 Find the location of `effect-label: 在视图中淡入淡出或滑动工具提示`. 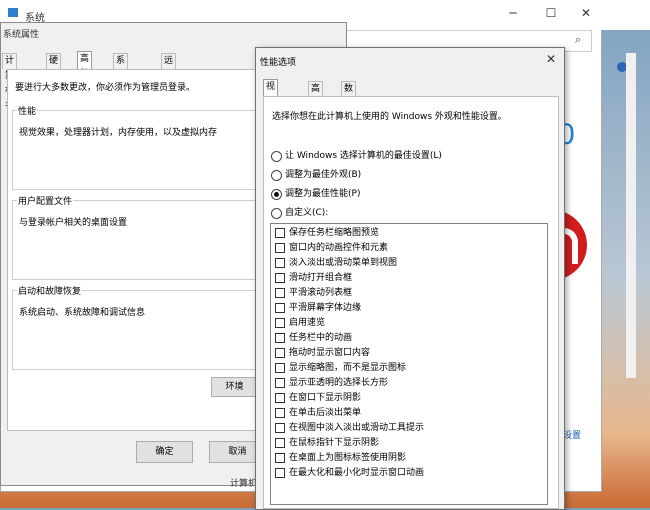

effect-label: 在视图中淡入淡出或滑动工具提示 is located at coordinates (357, 428).